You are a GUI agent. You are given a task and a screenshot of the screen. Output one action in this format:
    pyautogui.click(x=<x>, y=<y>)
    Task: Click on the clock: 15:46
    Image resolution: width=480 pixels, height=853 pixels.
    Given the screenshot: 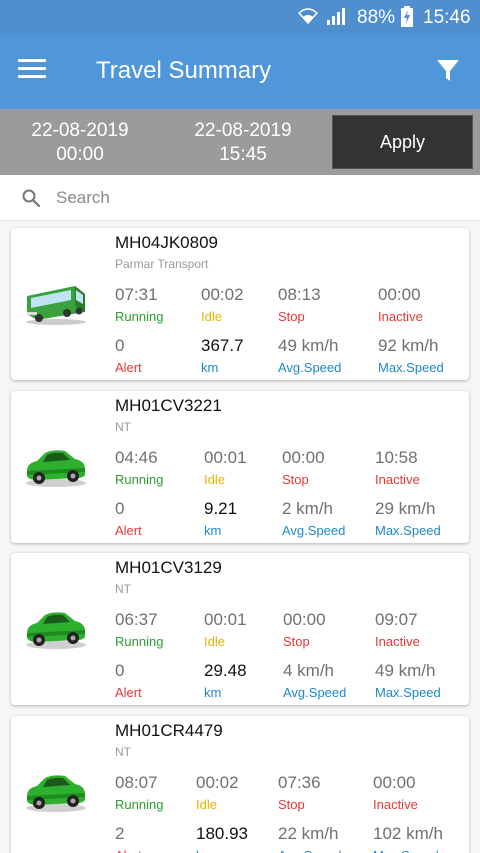 What is the action you would take?
    pyautogui.click(x=447, y=17)
    